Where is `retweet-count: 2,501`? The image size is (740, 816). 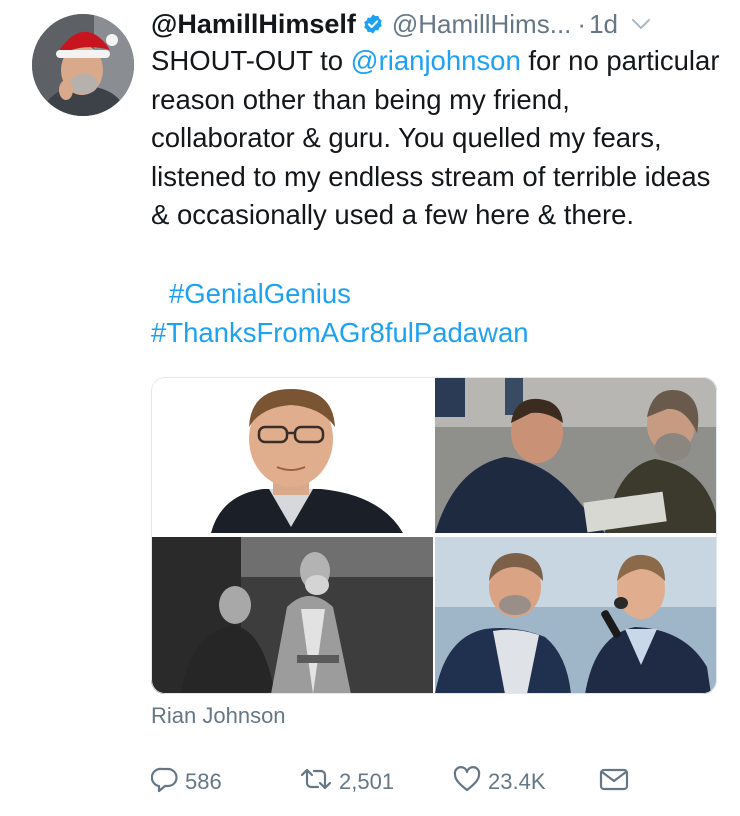
retweet-count: 2,501 is located at coordinates (367, 781).